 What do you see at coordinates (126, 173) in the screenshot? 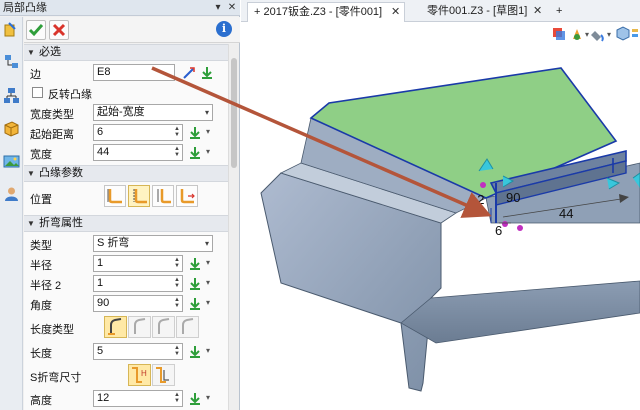
I see `section-flange-params: ▼ 凸缘参数` at bounding box center [126, 173].